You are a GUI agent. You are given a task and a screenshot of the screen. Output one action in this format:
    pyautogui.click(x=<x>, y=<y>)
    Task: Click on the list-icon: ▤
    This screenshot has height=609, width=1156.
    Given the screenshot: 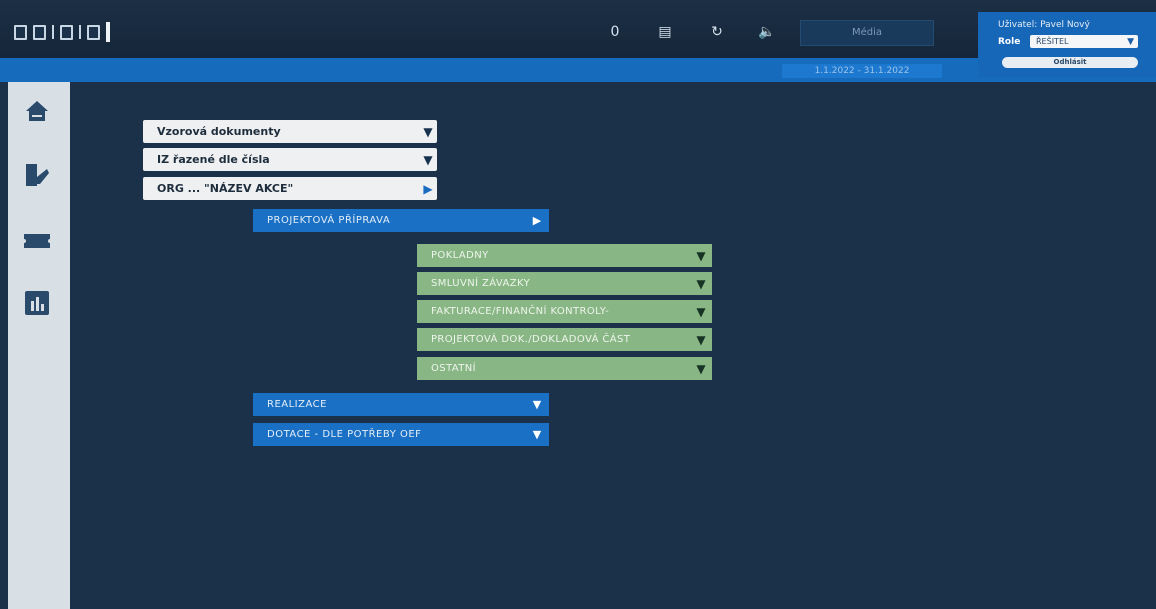 What is the action you would take?
    pyautogui.click(x=665, y=32)
    